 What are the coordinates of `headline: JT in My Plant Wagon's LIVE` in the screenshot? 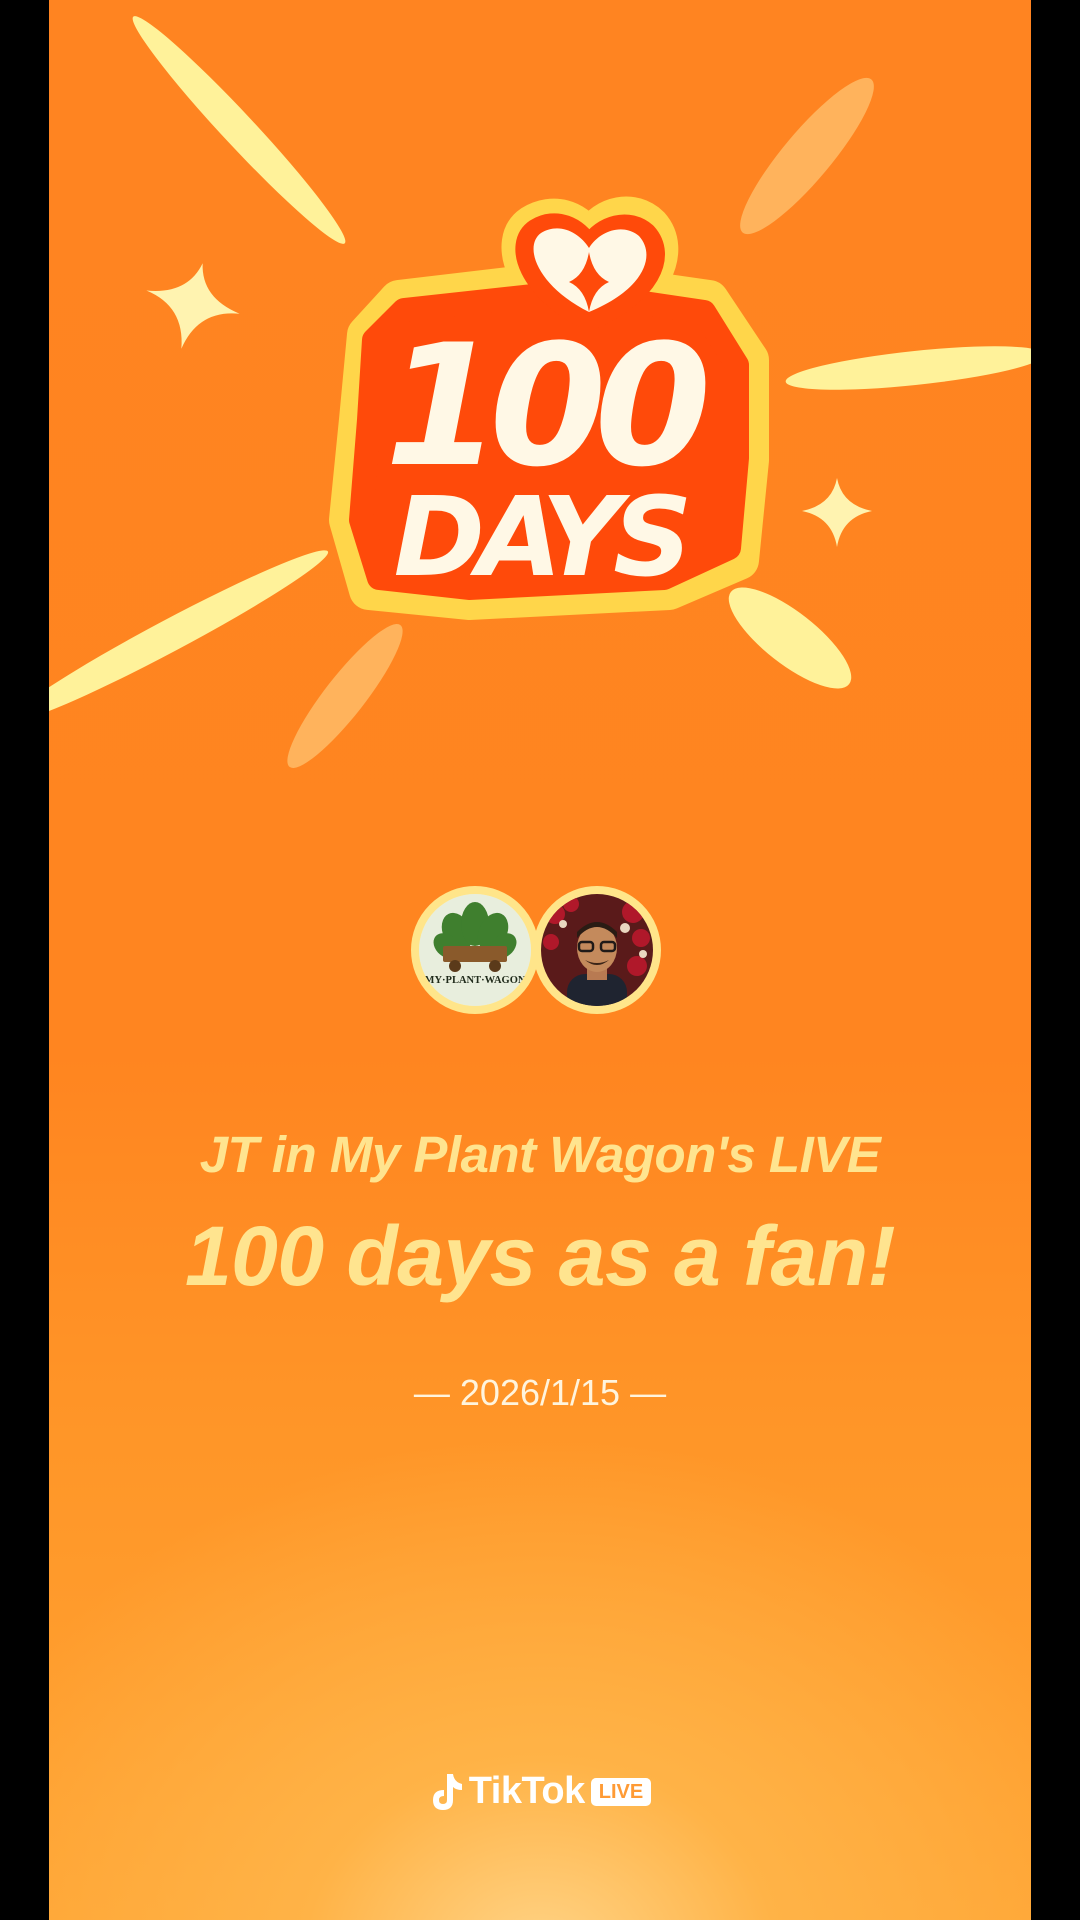 It's located at (540, 1154).